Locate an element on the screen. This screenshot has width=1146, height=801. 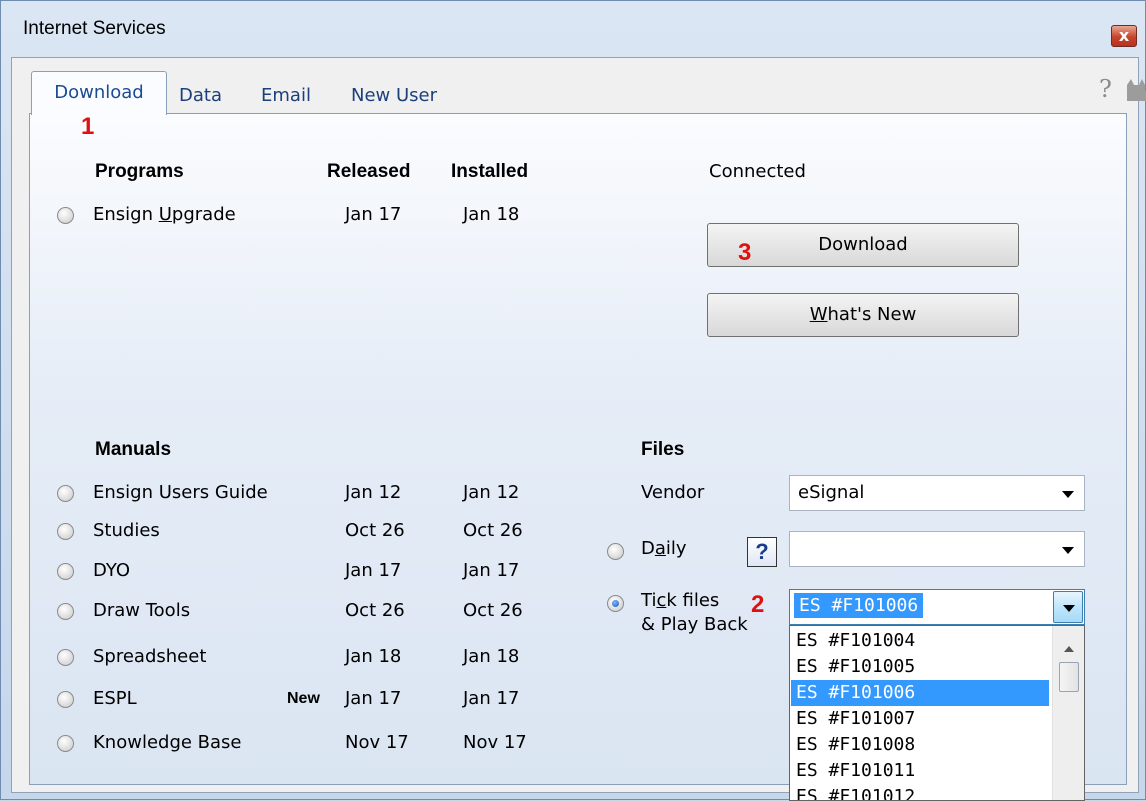
annotation-1: 1 is located at coordinates (88, 126).